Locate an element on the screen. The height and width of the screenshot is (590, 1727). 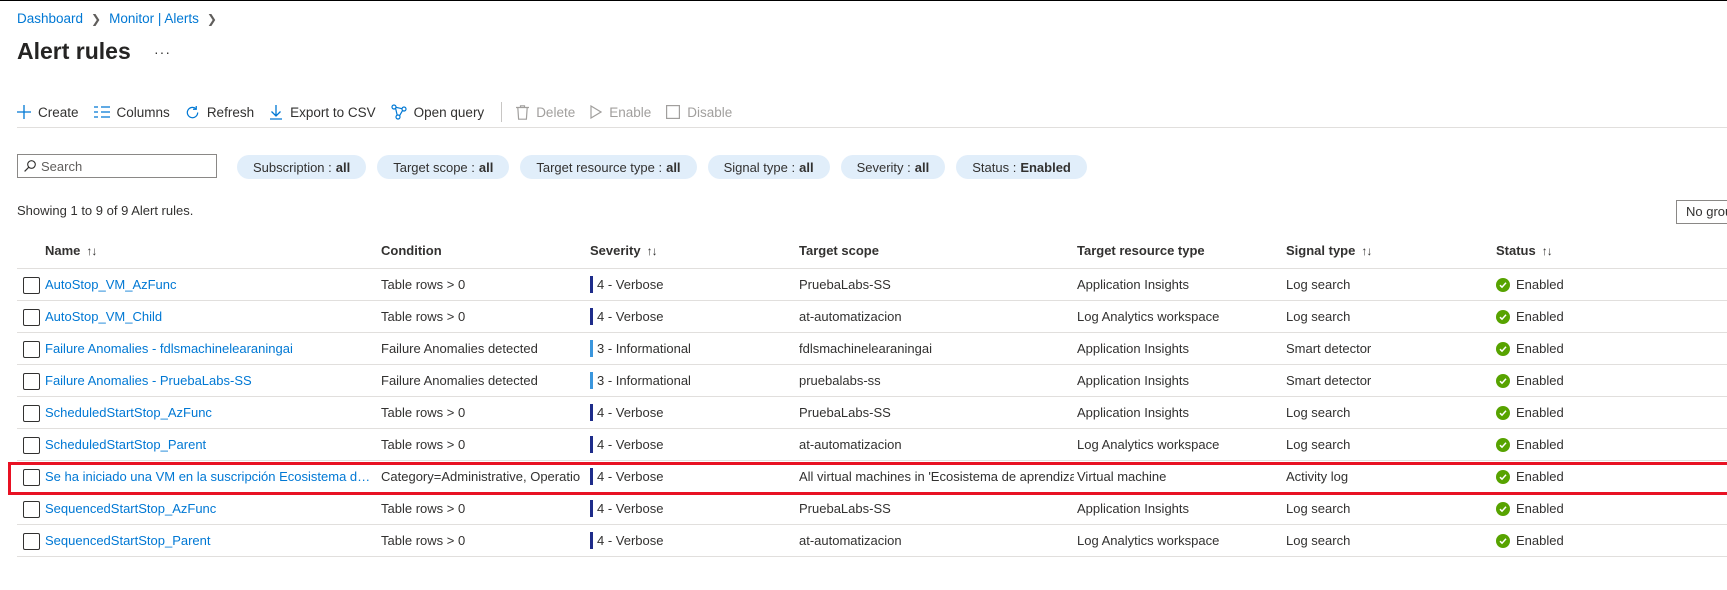
search-box is located at coordinates (117, 166).